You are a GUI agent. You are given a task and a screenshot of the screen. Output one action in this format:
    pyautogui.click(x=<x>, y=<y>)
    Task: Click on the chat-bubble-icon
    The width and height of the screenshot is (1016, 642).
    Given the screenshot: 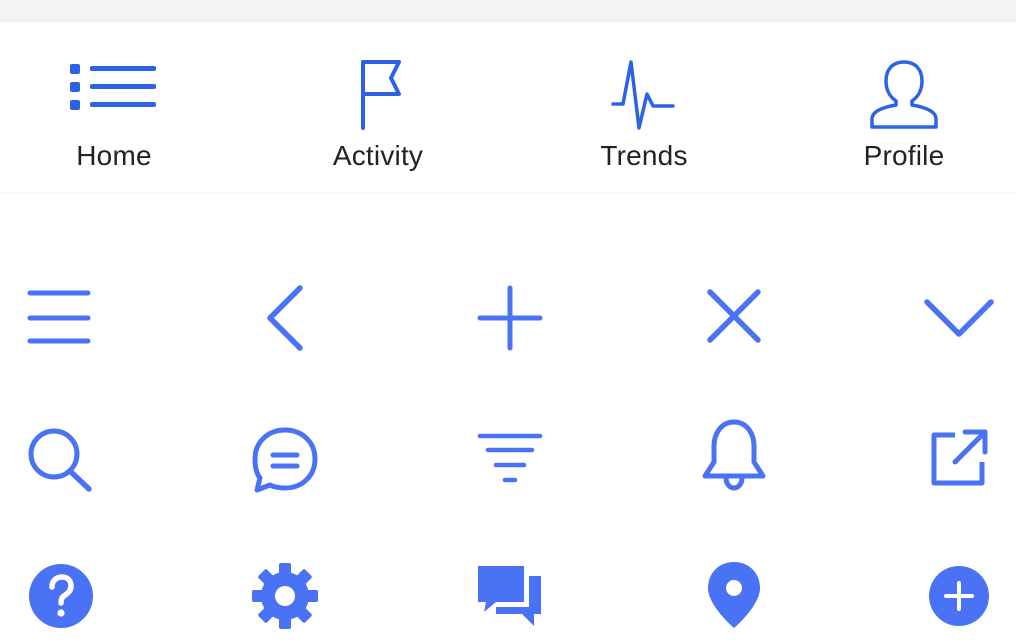 What is the action you would take?
    pyautogui.click(x=285, y=460)
    